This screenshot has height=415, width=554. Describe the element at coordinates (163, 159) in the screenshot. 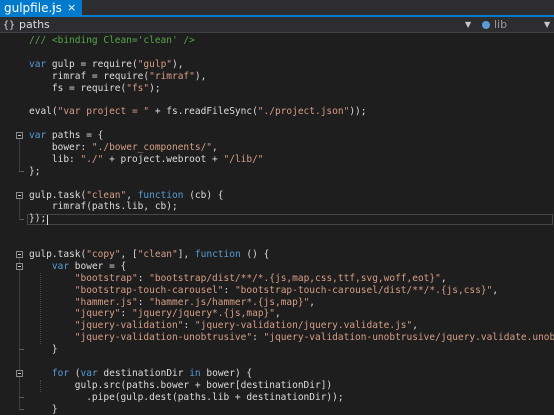

I see `code-token: + project.webroot +` at that location.